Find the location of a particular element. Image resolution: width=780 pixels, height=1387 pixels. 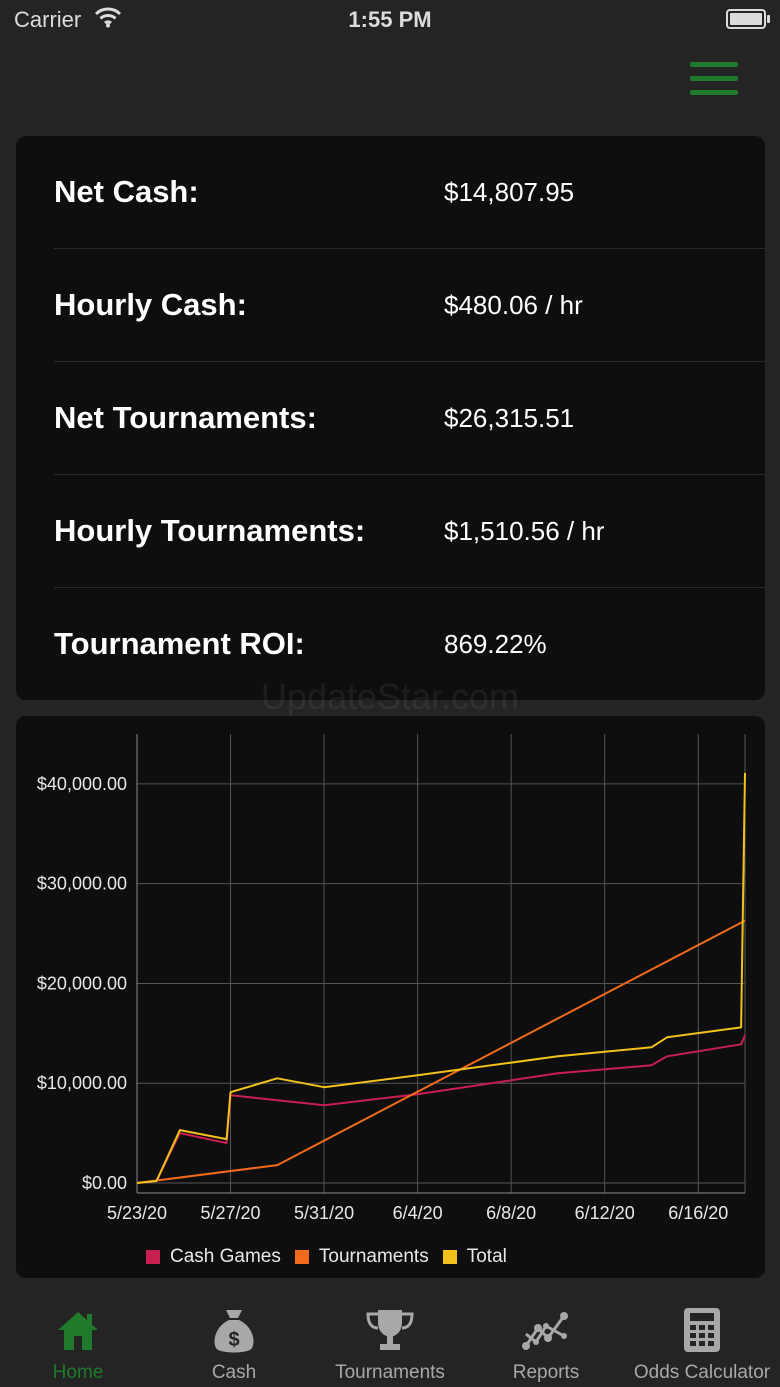

tab-label: Cash is located at coordinates (234, 1372).